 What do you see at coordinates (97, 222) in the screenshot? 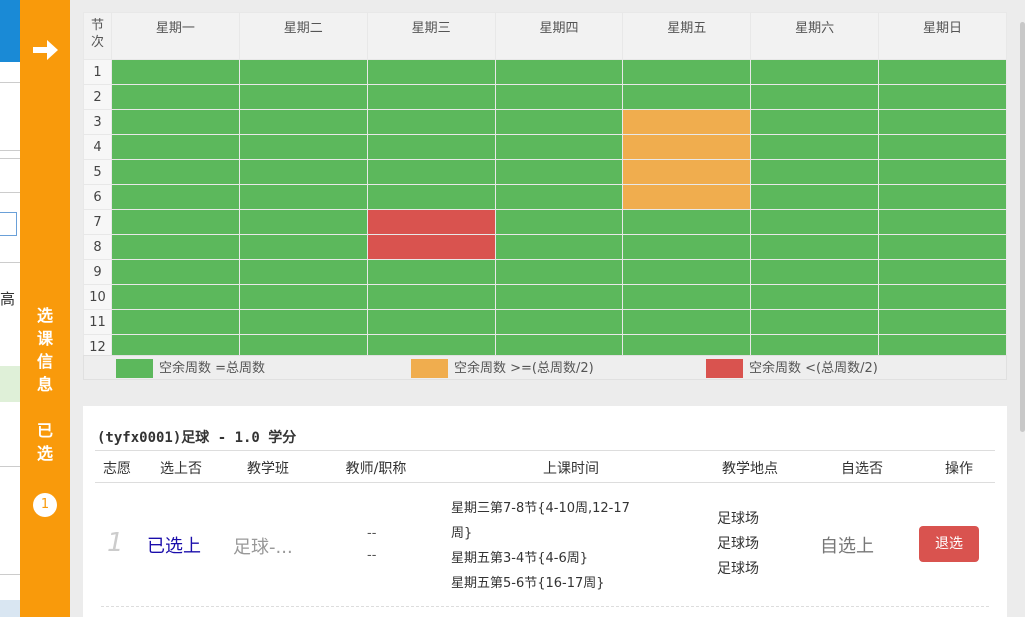
I see `period-number: 7` at bounding box center [97, 222].